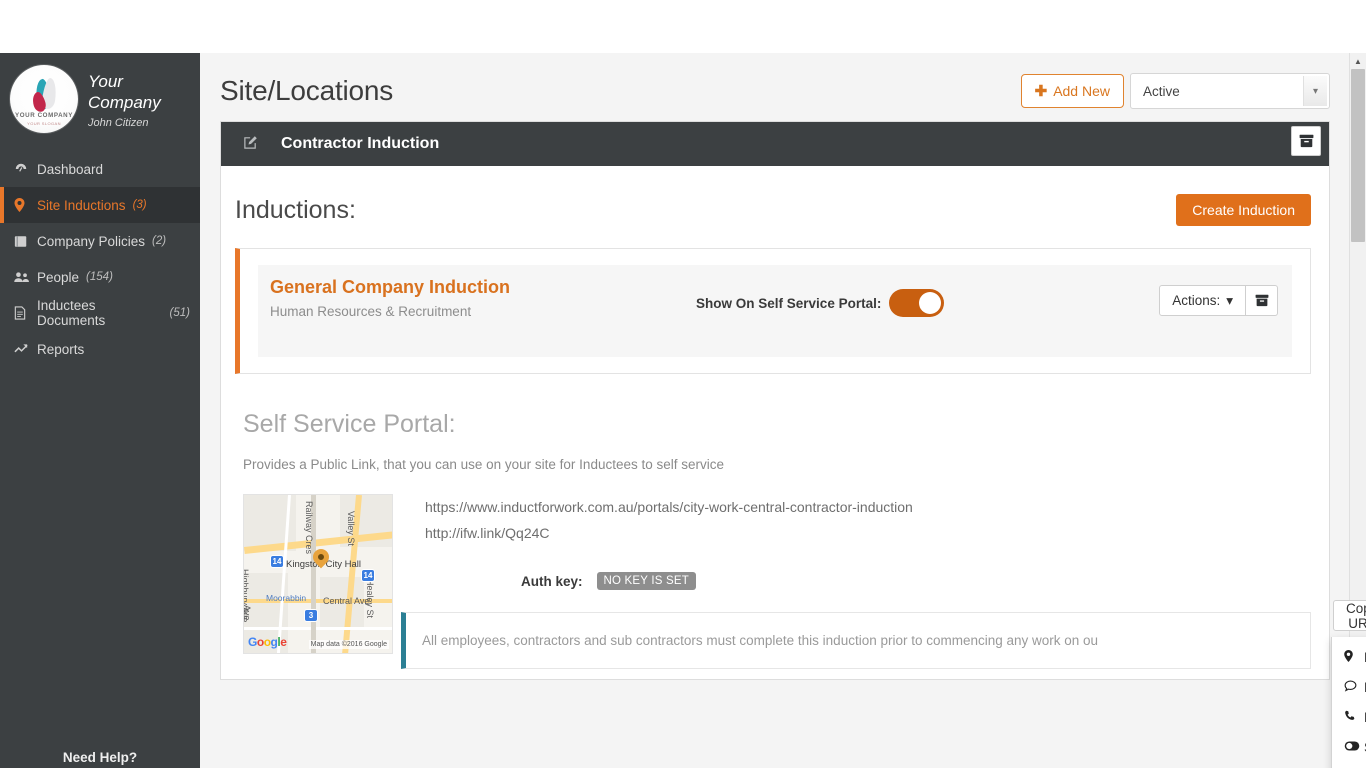 The width and height of the screenshot is (1366, 768). Describe the element at coordinates (307, 90) in the screenshot. I see `page-title: Site/Locations` at that location.